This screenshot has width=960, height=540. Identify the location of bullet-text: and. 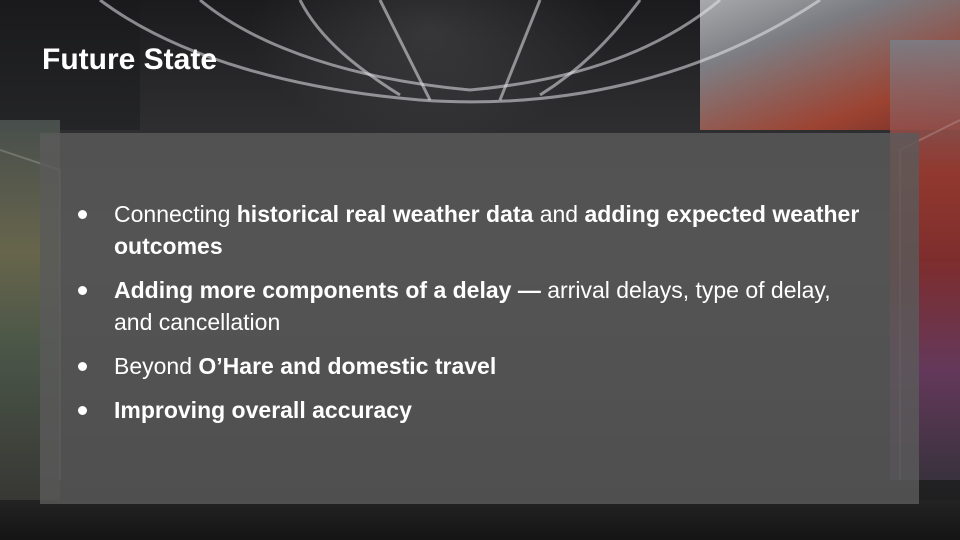
(559, 214).